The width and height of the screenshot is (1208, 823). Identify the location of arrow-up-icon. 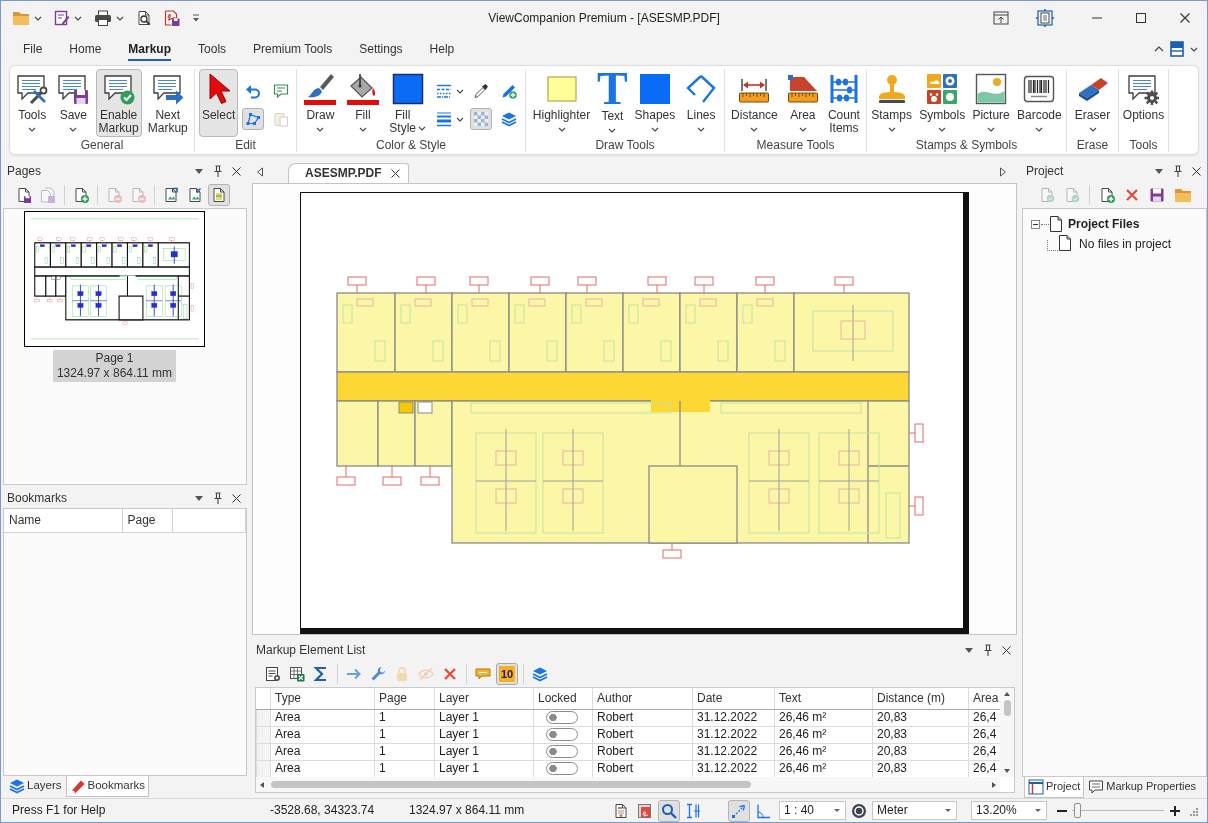
(1007, 694).